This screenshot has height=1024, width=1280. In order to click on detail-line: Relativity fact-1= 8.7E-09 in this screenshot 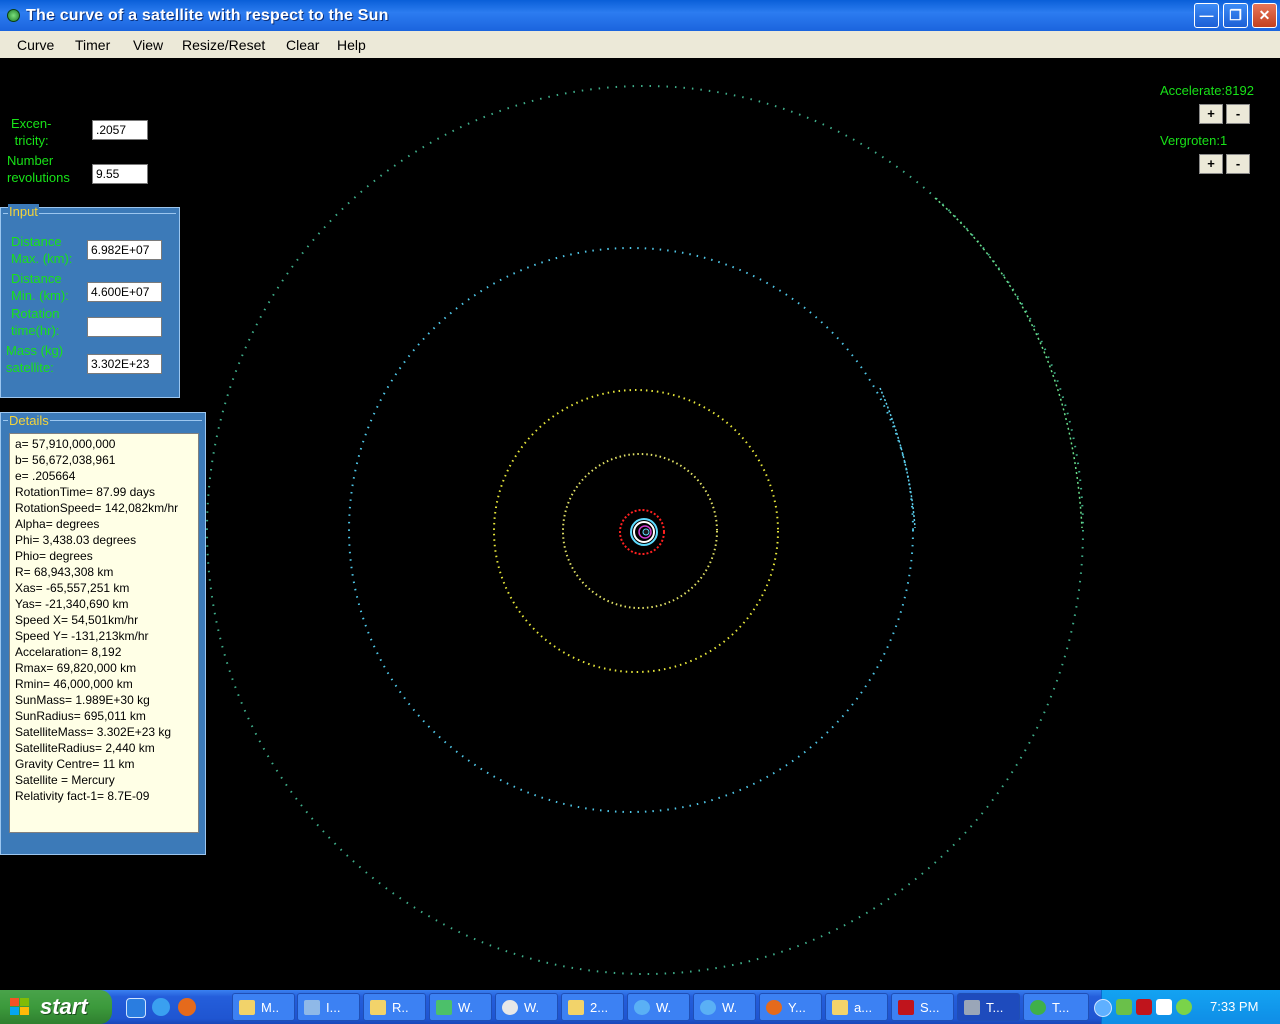, I will do `click(82, 796)`.